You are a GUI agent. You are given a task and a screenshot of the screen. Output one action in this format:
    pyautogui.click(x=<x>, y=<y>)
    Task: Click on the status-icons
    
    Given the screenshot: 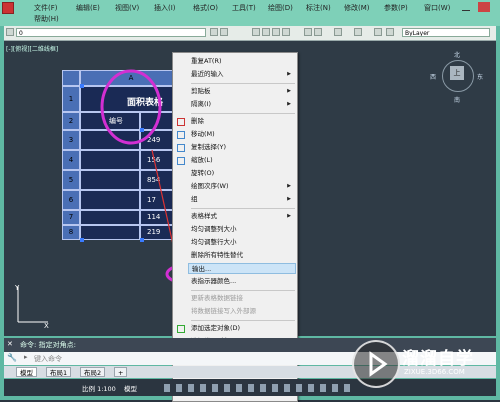 What is the action you would take?
    pyautogui.click(x=259, y=388)
    